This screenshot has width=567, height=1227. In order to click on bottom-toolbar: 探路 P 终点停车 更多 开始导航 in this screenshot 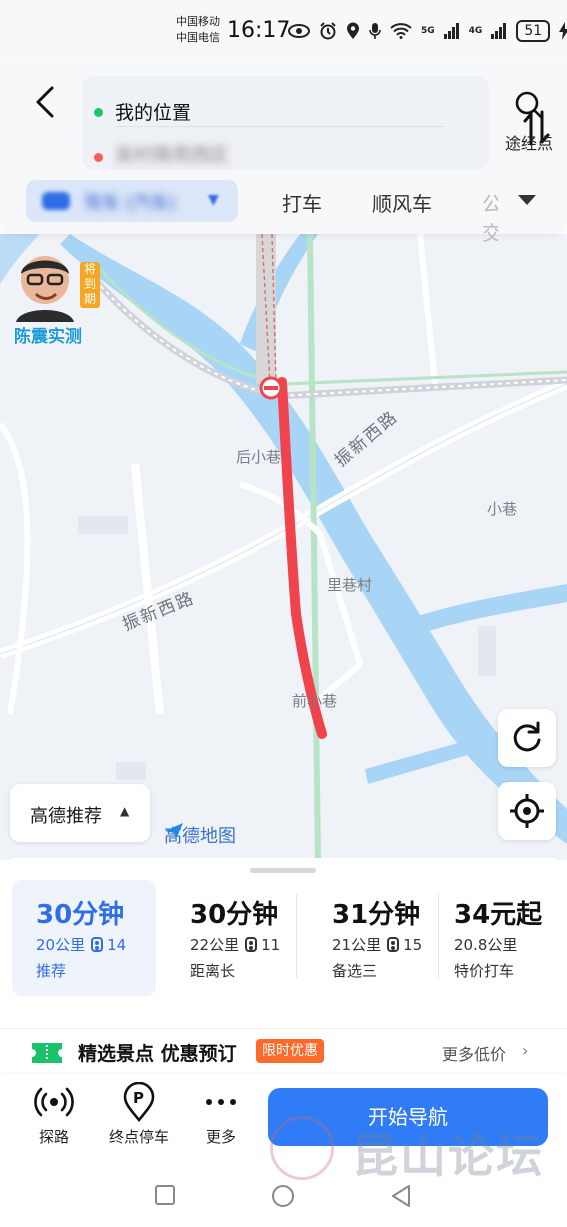, I will do `click(283, 1117)`.